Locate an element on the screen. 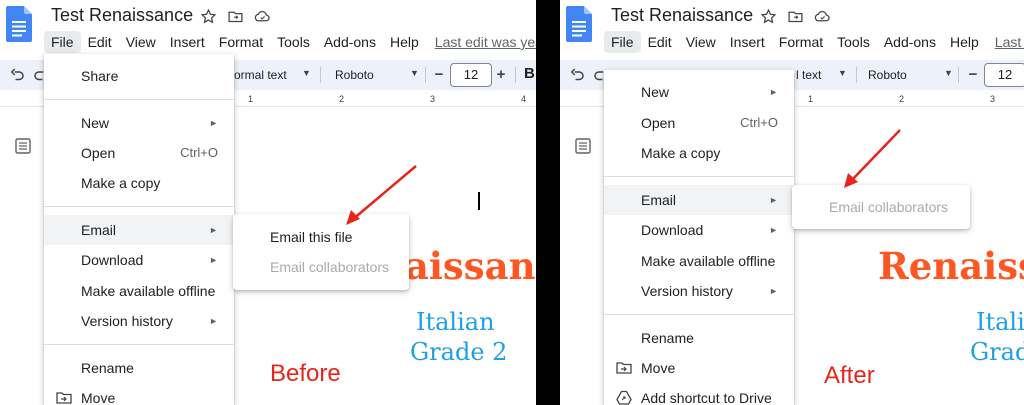 Image resolution: width=1024 pixels, height=405 pixels. menu-item-label: Open is located at coordinates (98, 153).